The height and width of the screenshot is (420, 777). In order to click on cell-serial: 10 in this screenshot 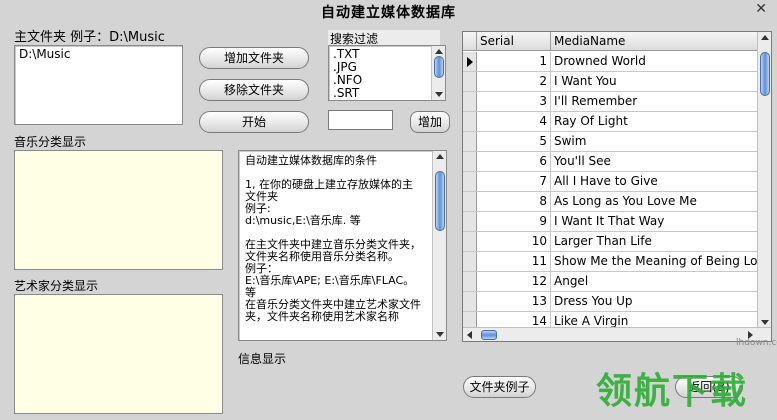, I will do `click(514, 241)`.